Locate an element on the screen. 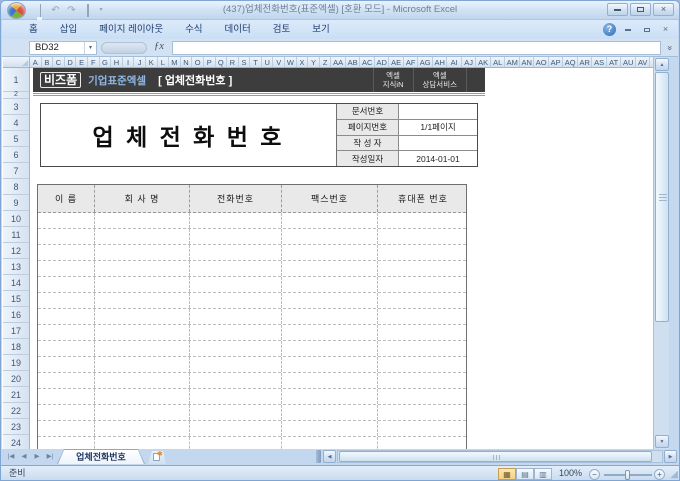 Image resolution: width=680 pixels, height=481 pixels. ribbon-tab-7: 보기 is located at coordinates (320, 29).